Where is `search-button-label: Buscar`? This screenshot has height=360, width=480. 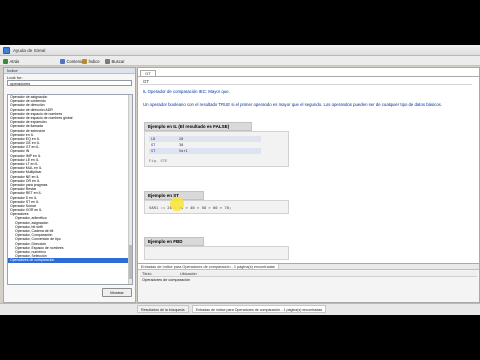
search-button-label: Buscar is located at coordinates (118, 61).